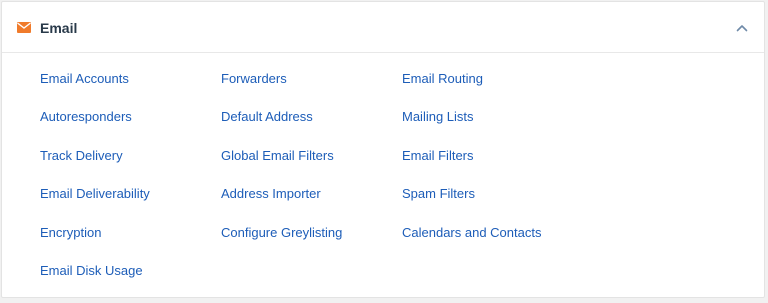 This screenshot has height=303, width=768. What do you see at coordinates (24, 27) in the screenshot?
I see `envelope-icon` at bounding box center [24, 27].